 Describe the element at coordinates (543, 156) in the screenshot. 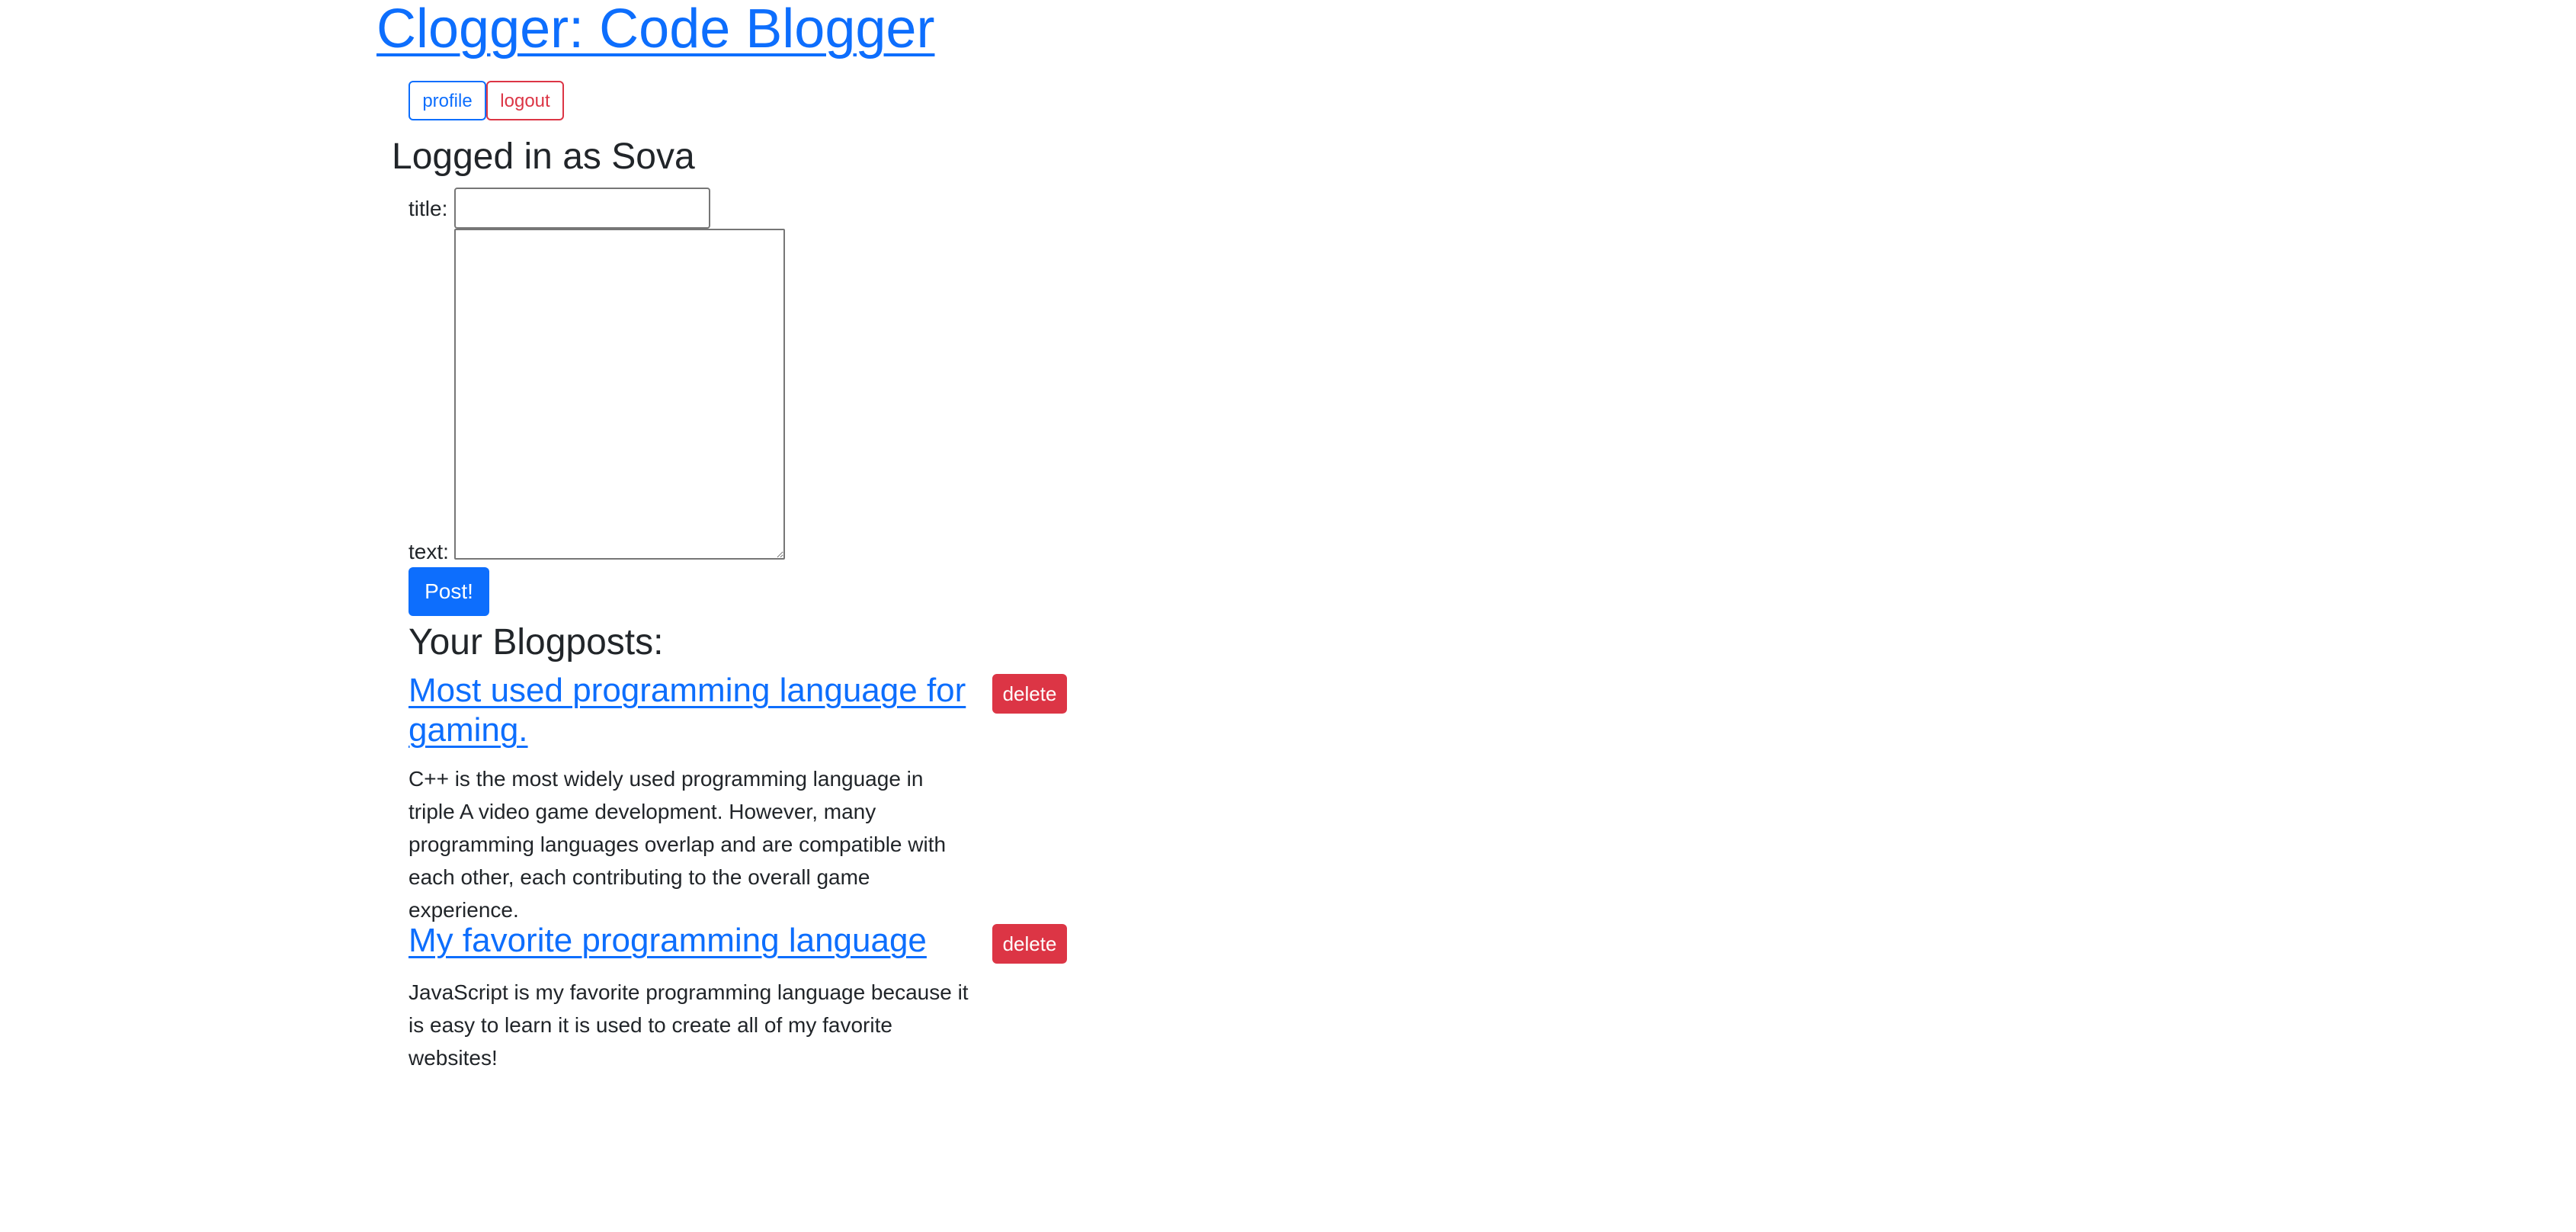

I see `logged-in-status: Logged in as Sova` at that location.